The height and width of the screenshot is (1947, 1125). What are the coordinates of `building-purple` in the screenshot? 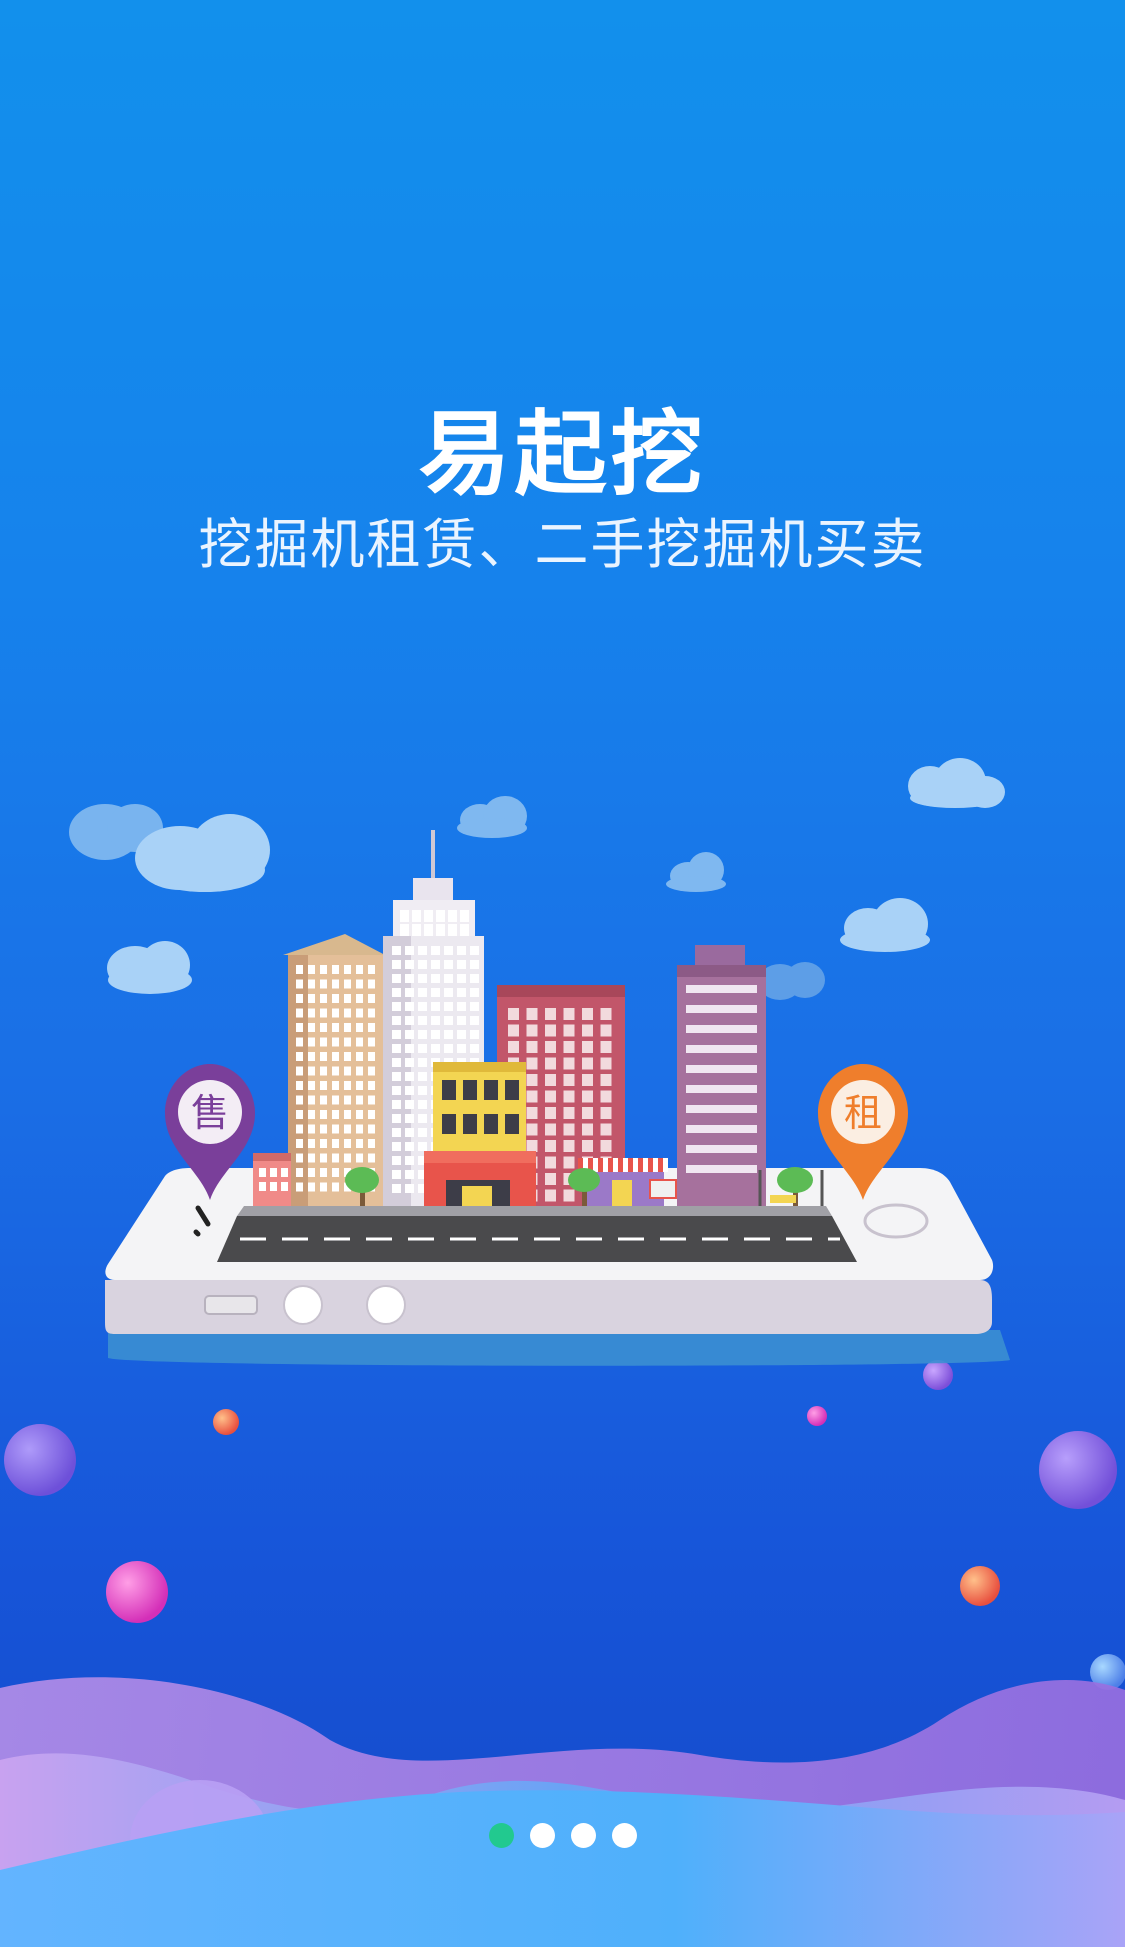 It's located at (721, 1075).